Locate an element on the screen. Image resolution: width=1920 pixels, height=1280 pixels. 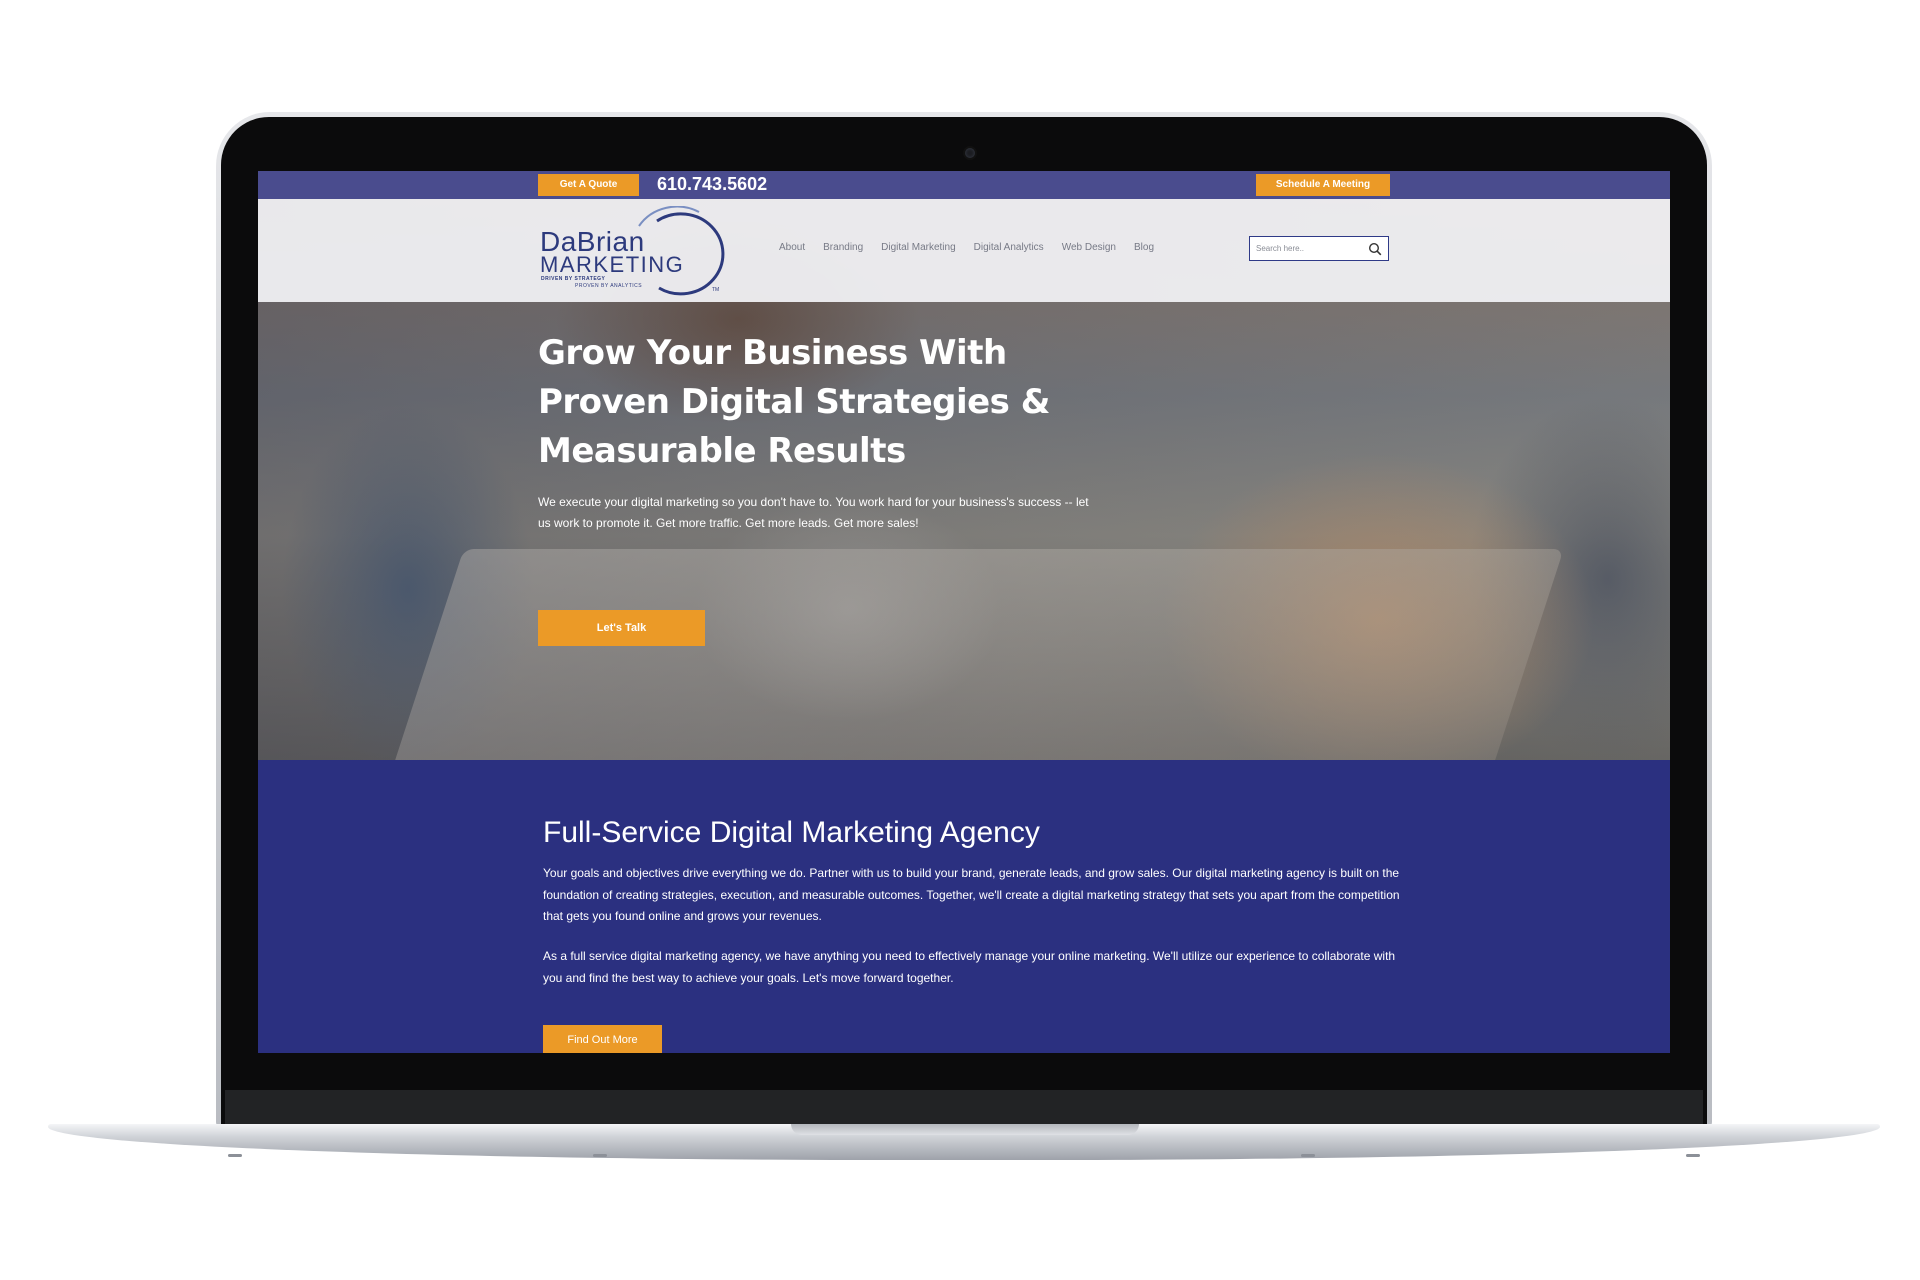
schedule-meeting-button: Schedule A Meeting is located at coordinates (1323, 185).